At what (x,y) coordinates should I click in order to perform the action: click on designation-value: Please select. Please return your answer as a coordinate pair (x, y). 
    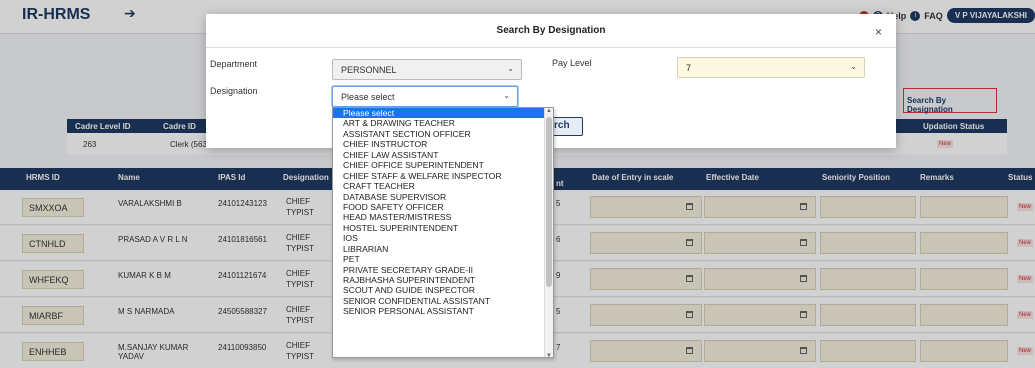
    Looking at the image, I should click on (368, 97).